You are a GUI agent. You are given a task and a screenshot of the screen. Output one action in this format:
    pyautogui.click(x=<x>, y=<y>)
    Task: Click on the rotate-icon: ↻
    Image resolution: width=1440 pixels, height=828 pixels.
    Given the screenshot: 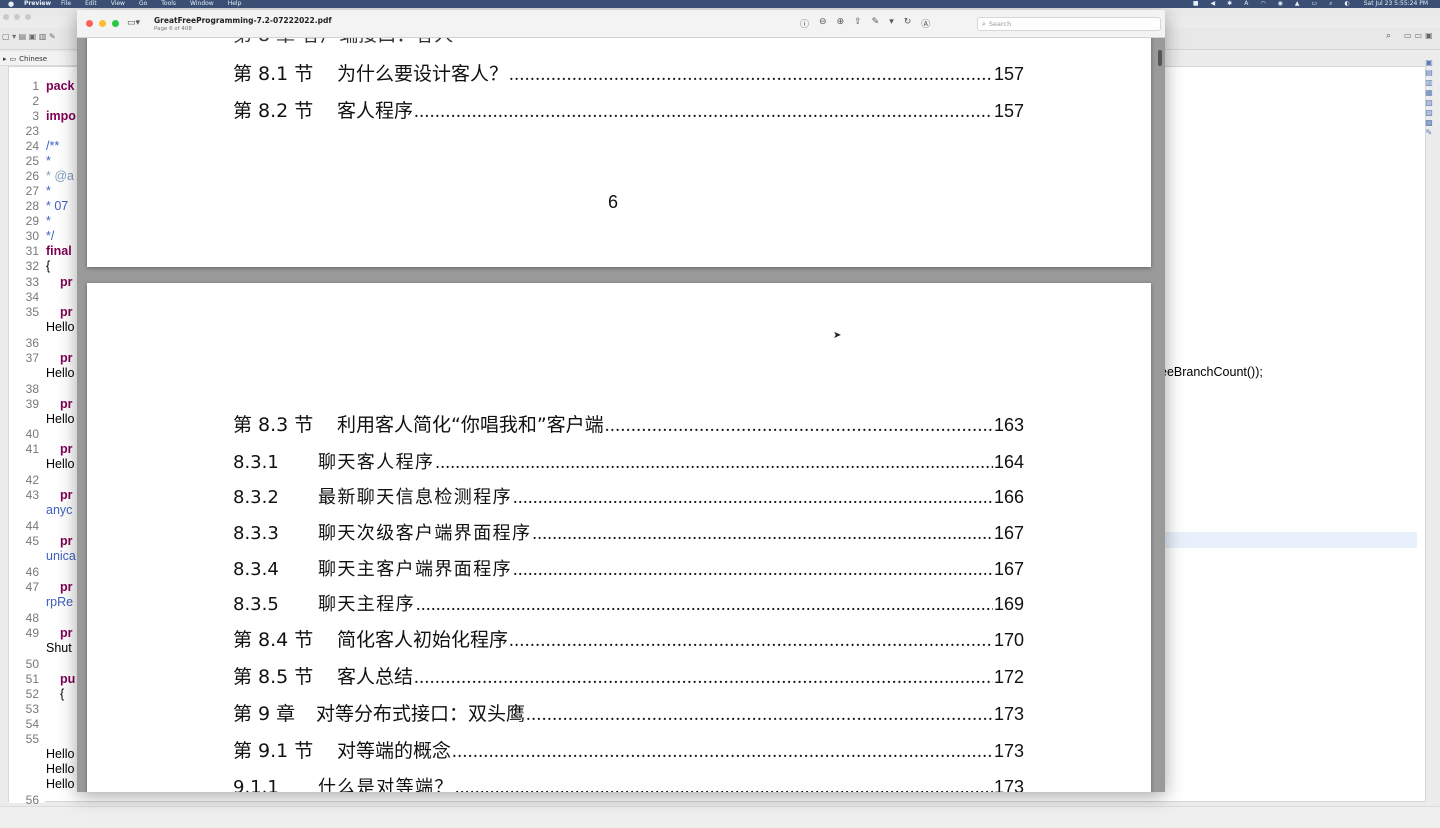 What is the action you would take?
    pyautogui.click(x=908, y=23)
    